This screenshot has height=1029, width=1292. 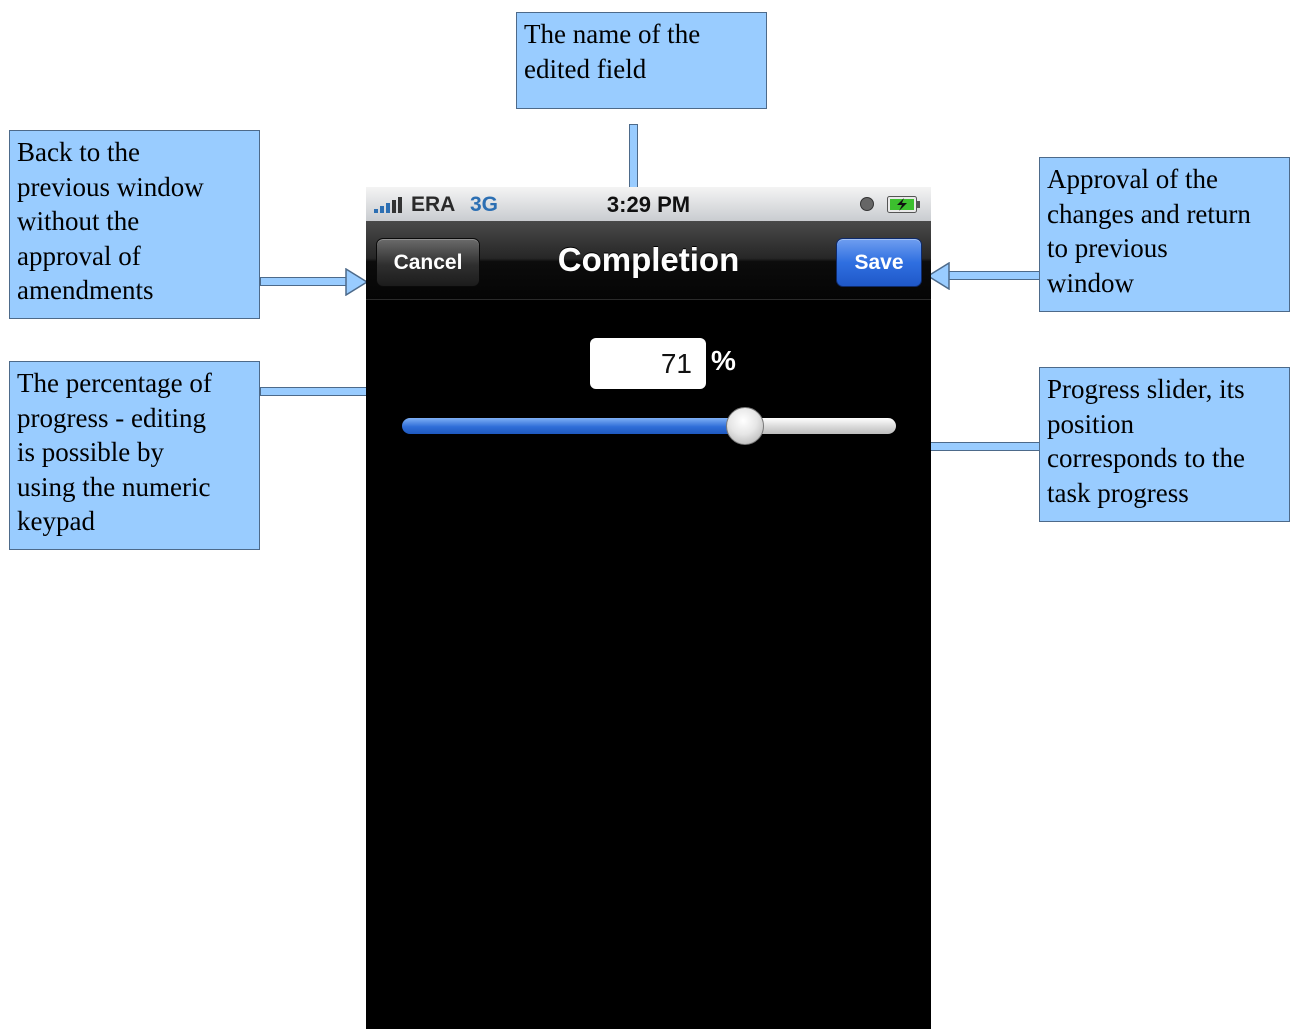 What do you see at coordinates (573, 426) in the screenshot?
I see `slider-fill` at bounding box center [573, 426].